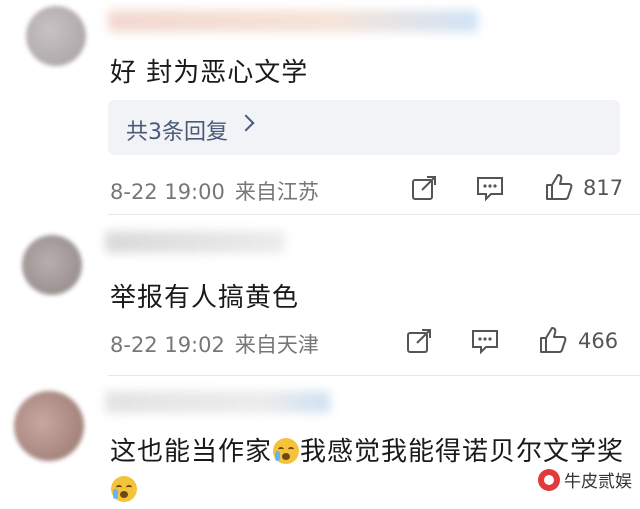  What do you see at coordinates (276, 192) in the screenshot?
I see `comment-location: 来自江苏` at bounding box center [276, 192].